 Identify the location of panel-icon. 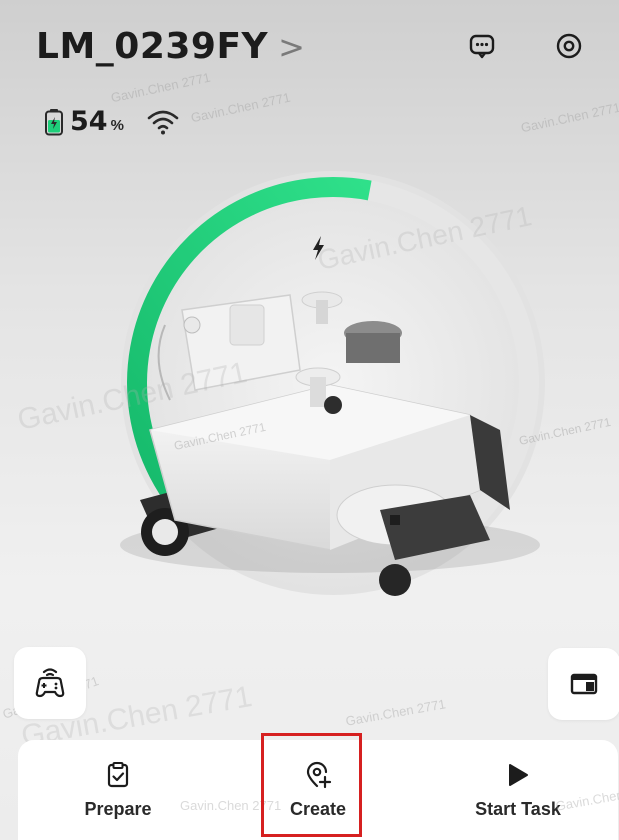
(584, 684).